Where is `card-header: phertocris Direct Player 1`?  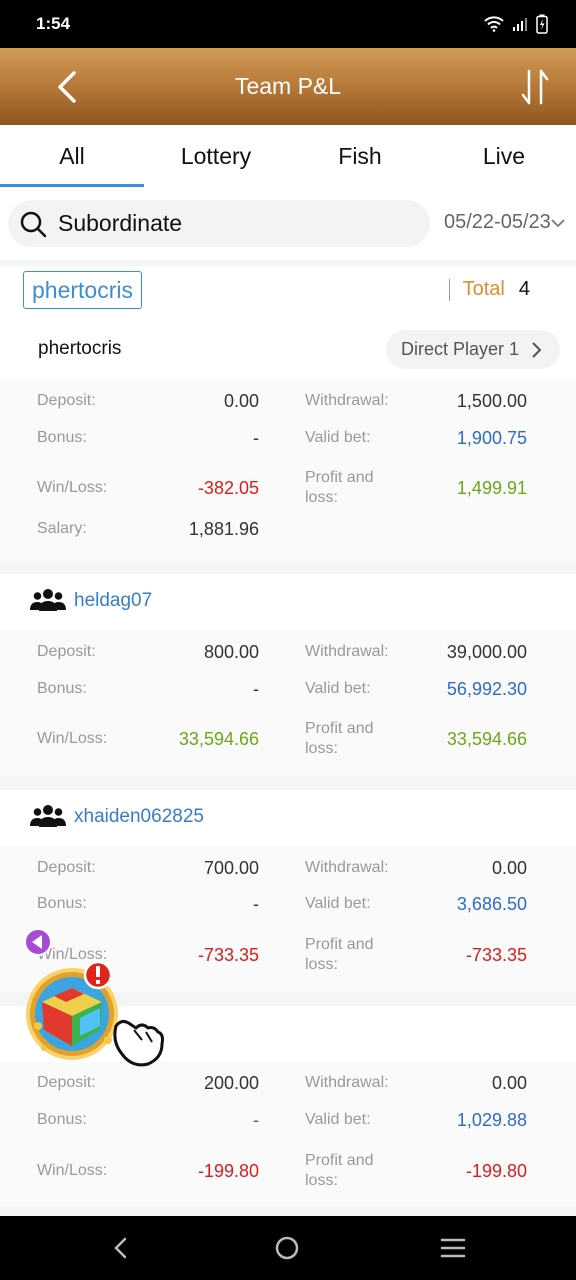 card-header: phertocris Direct Player 1 is located at coordinates (288, 350).